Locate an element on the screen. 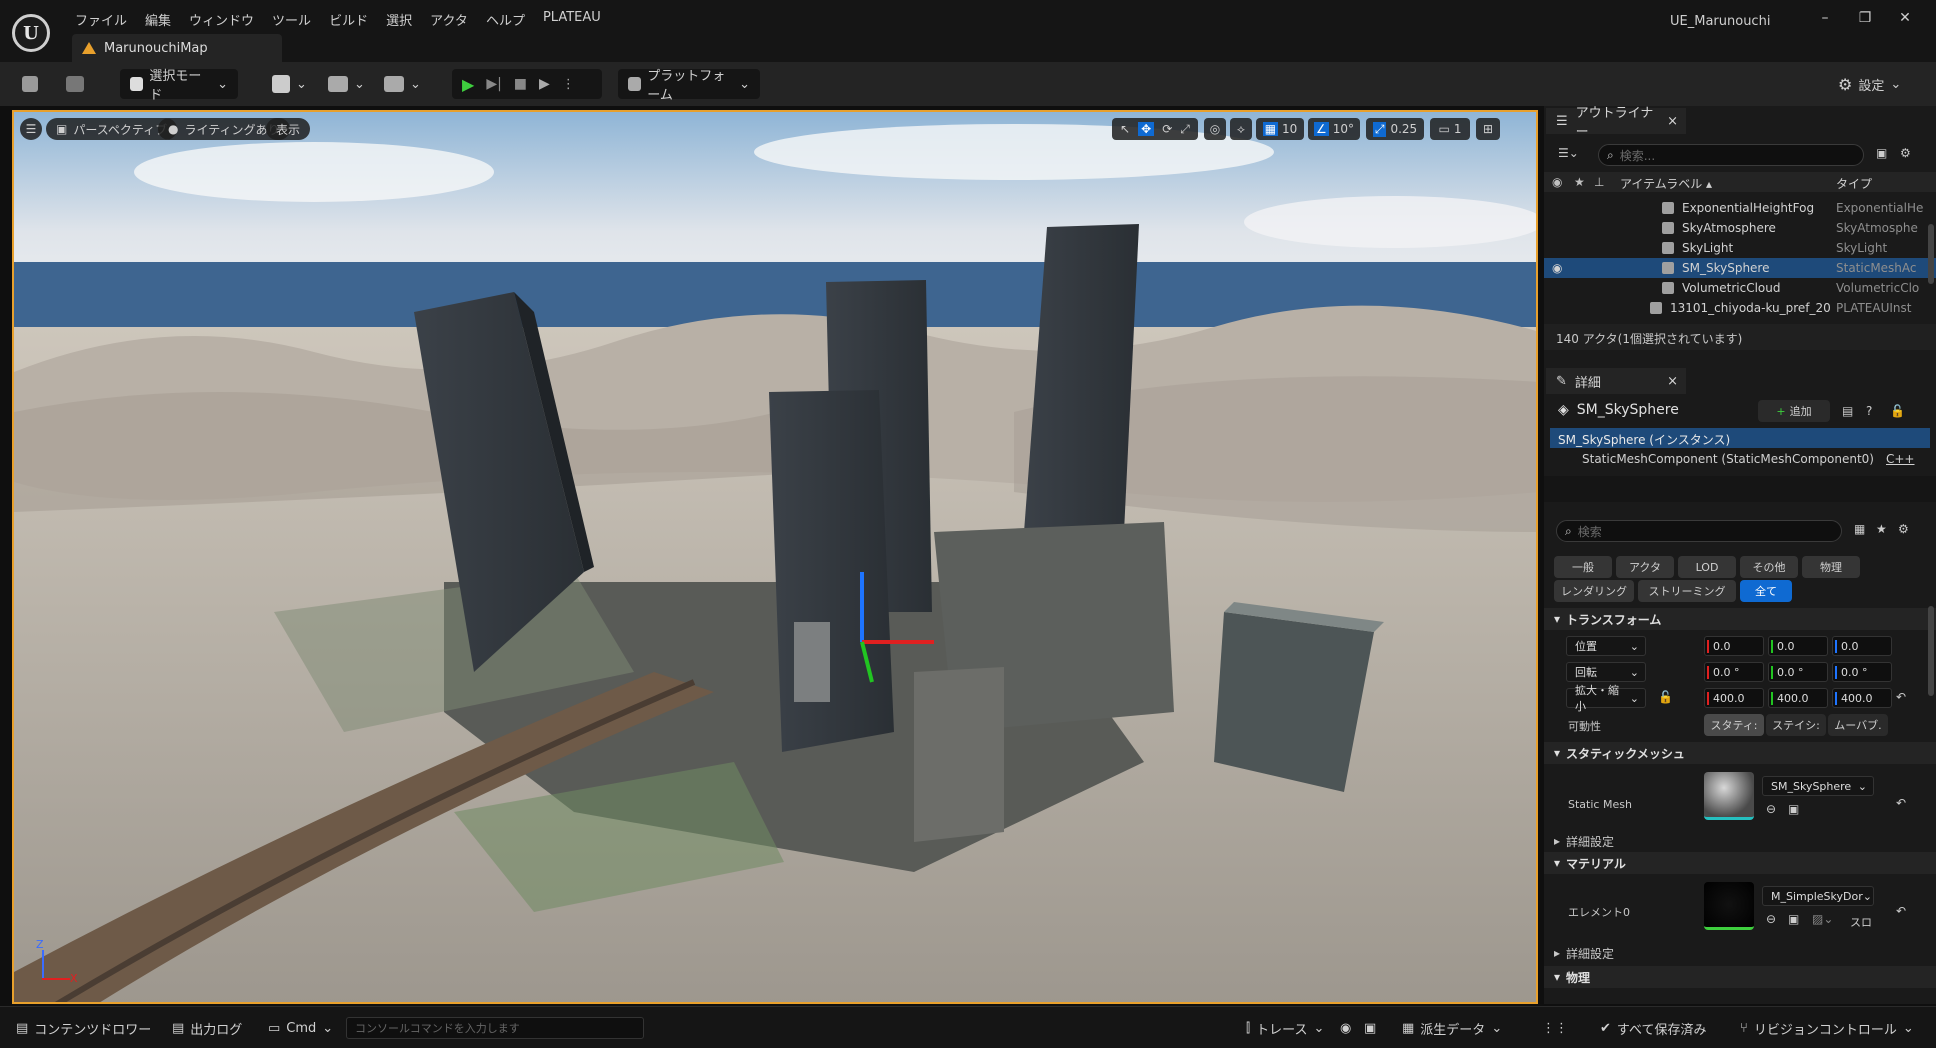 The width and height of the screenshot is (1936, 1048). static-mesh-thumbnail is located at coordinates (1729, 796).